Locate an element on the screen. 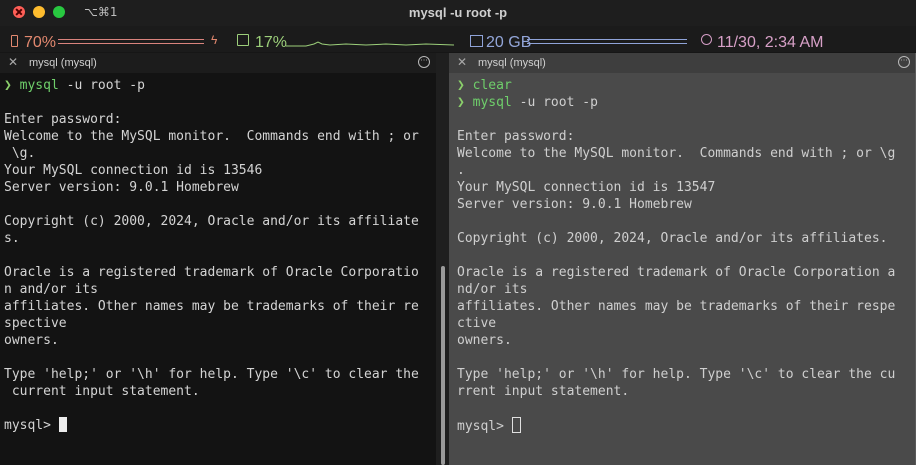 The height and width of the screenshot is (465, 916). datetime: 11/30, 2:34 AM is located at coordinates (770, 42).